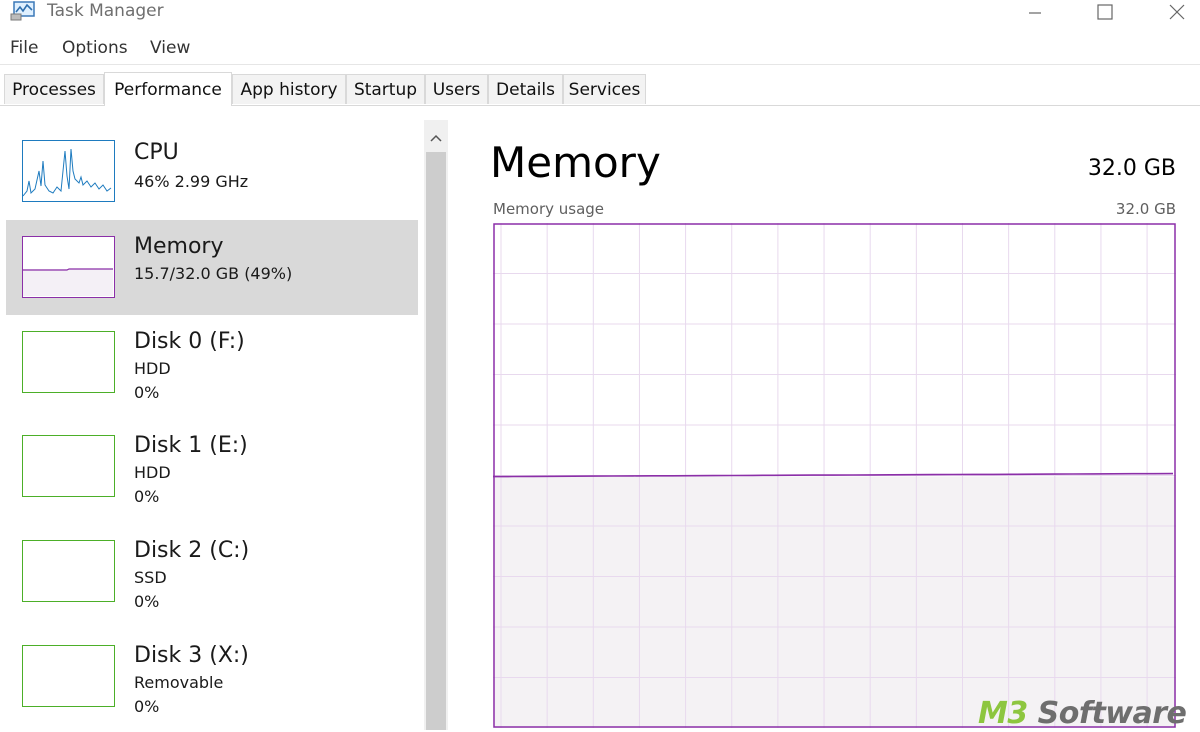  I want to click on disk-0-thumbnail-graph, so click(68, 362).